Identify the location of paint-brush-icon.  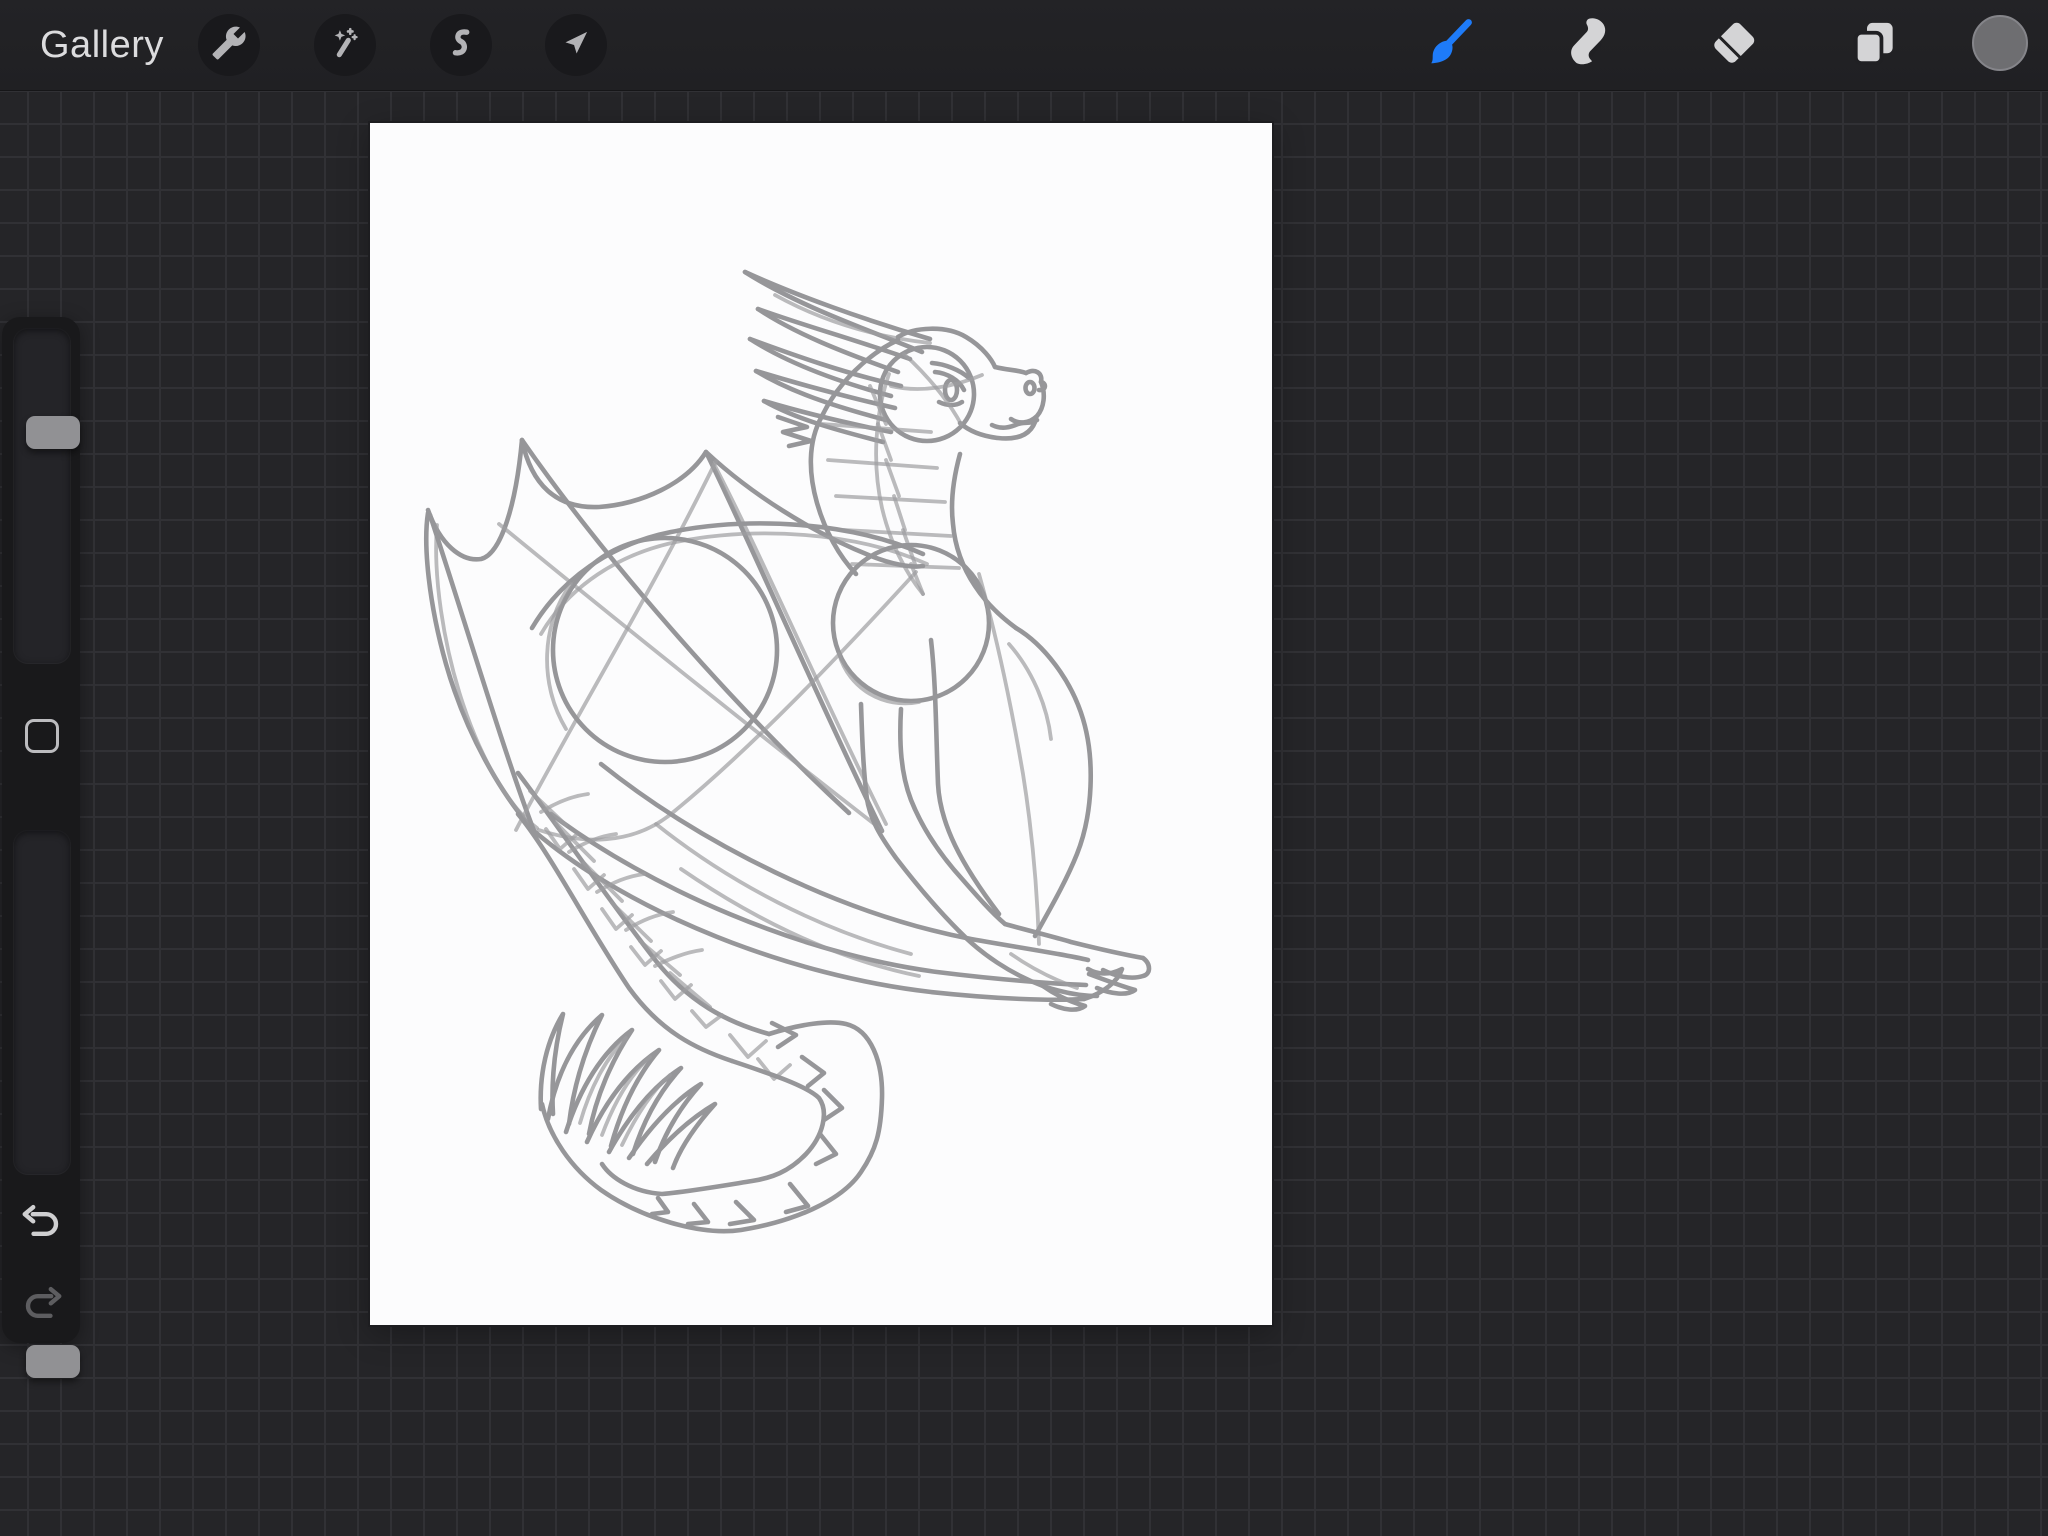
(1448, 45).